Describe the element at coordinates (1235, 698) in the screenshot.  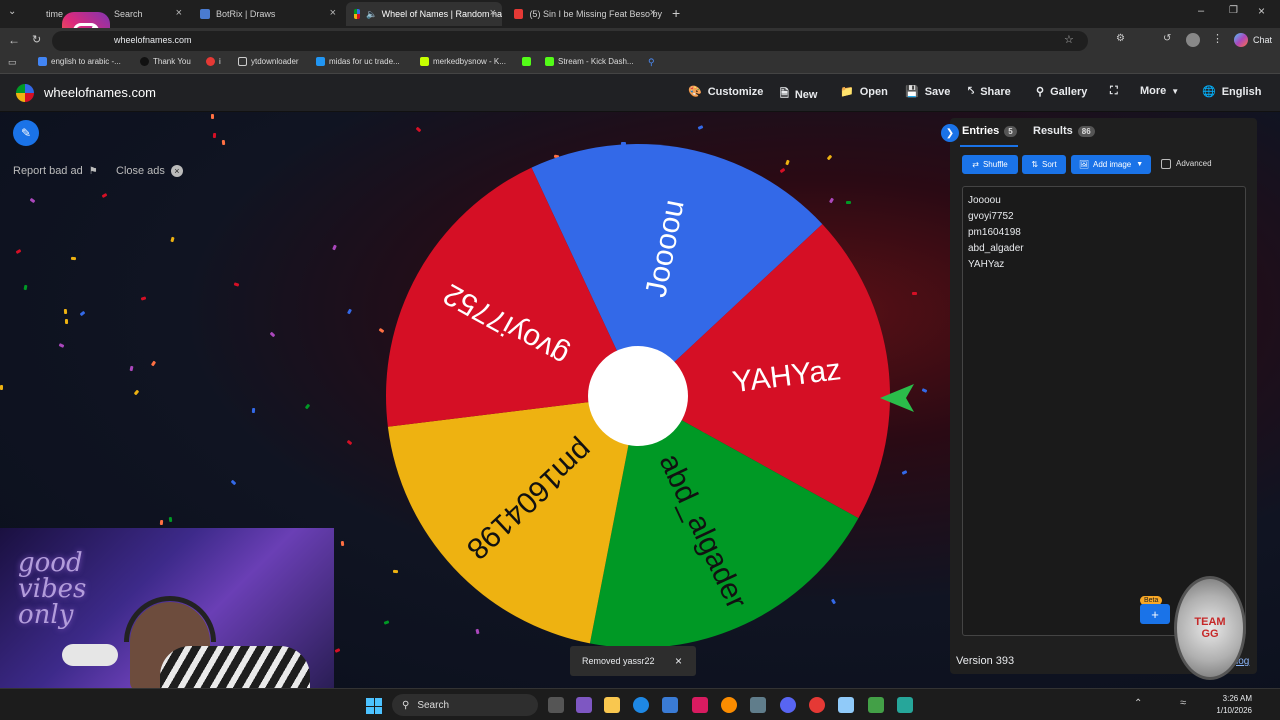
I see `clock-time: 3:26 AM` at that location.